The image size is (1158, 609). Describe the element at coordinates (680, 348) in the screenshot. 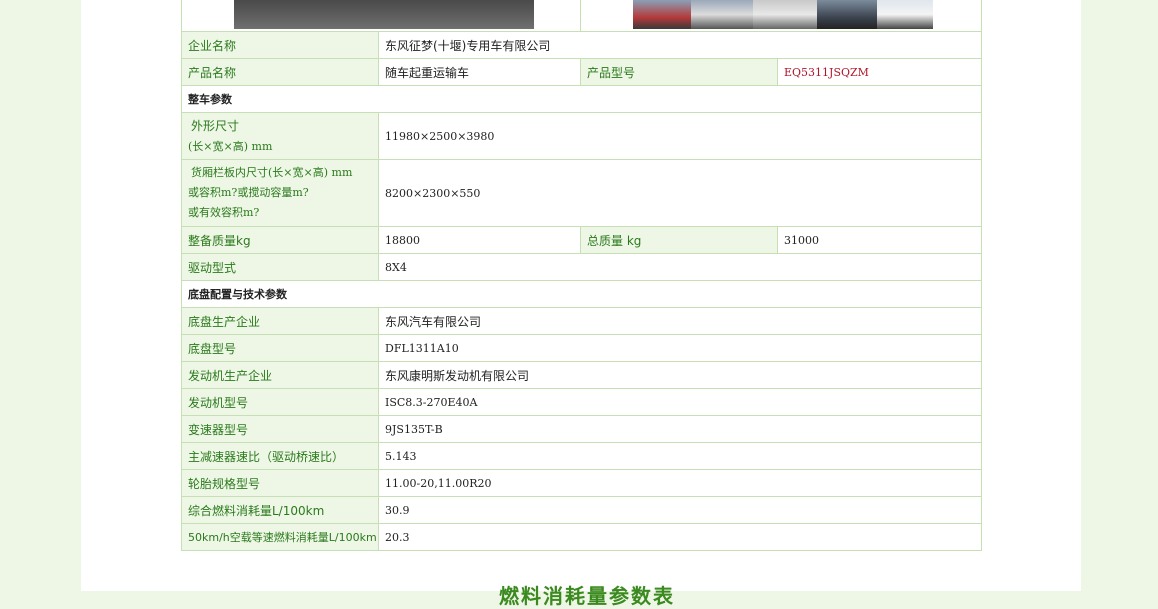

I see `chassis-param-value: DFL1311A10` at that location.